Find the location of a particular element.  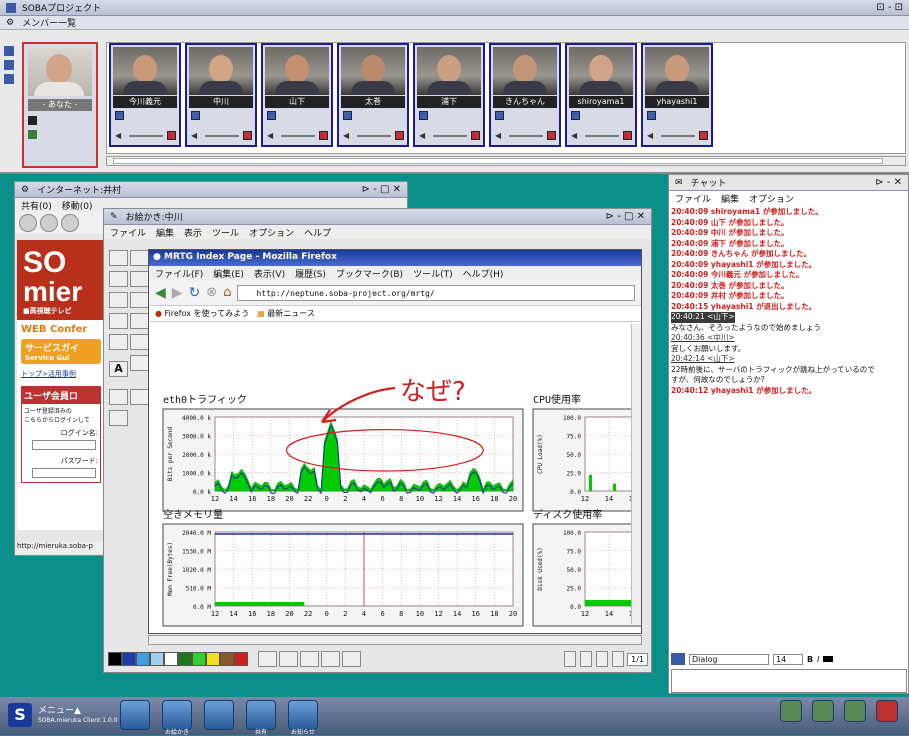

service-guide-button: サービスガイ Service Gui is located at coordinates (61, 351).